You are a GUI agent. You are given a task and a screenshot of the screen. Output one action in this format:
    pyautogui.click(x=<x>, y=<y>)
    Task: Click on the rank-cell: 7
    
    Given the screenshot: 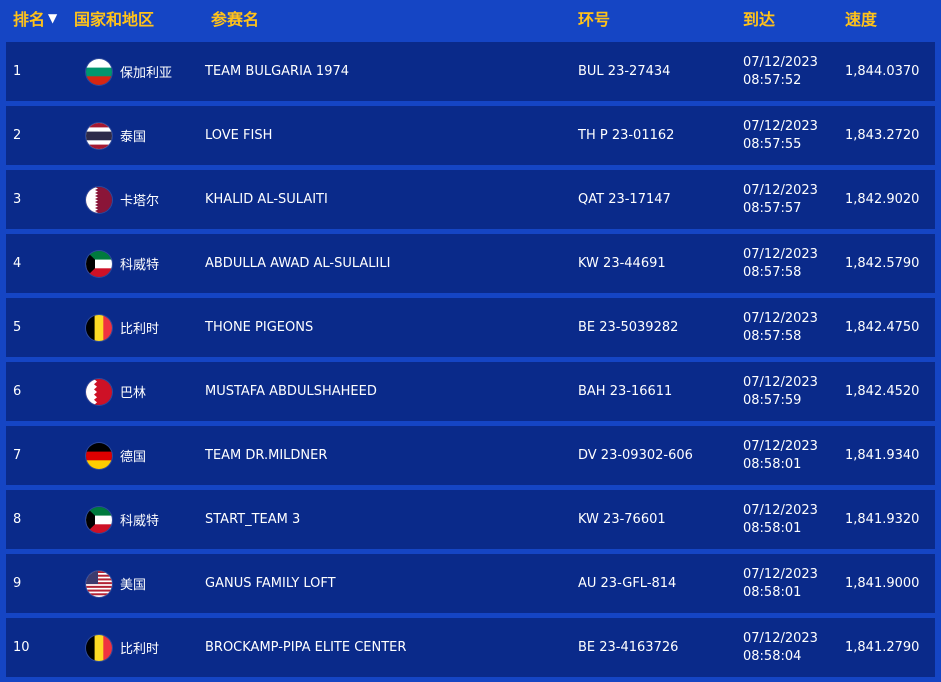 What is the action you would take?
    pyautogui.click(x=17, y=455)
    